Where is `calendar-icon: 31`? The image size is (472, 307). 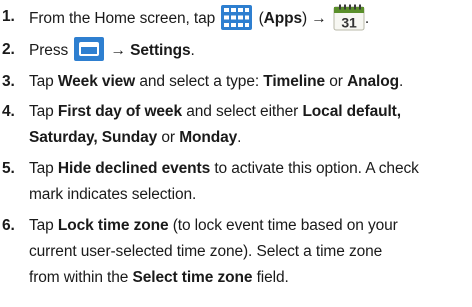 calendar-icon: 31 is located at coordinates (349, 17).